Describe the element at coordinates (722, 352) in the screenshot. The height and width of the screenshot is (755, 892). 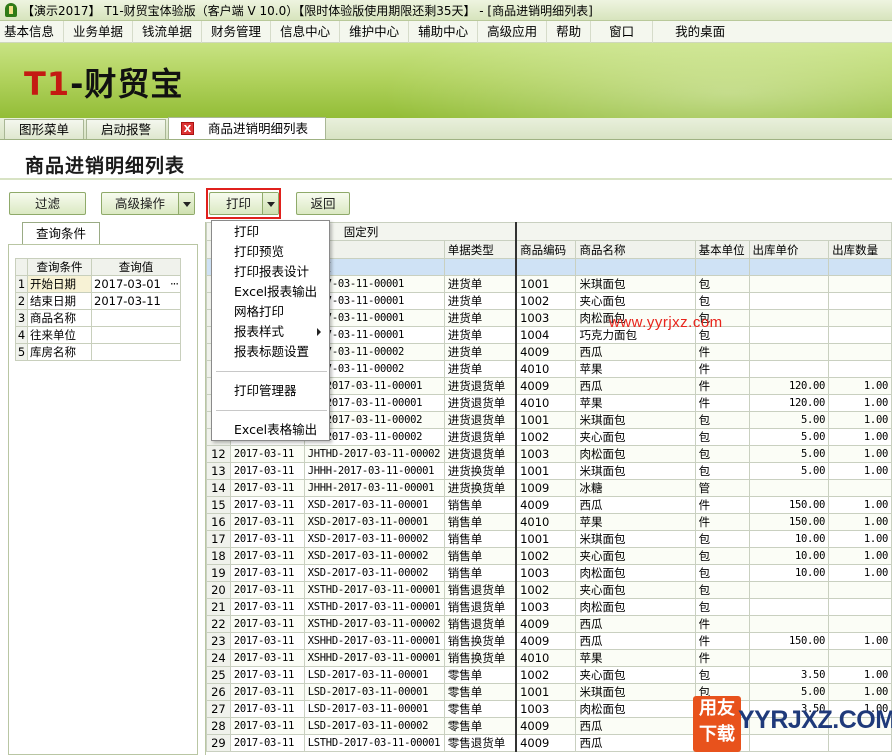
I see `cell-unit: 件` at that location.